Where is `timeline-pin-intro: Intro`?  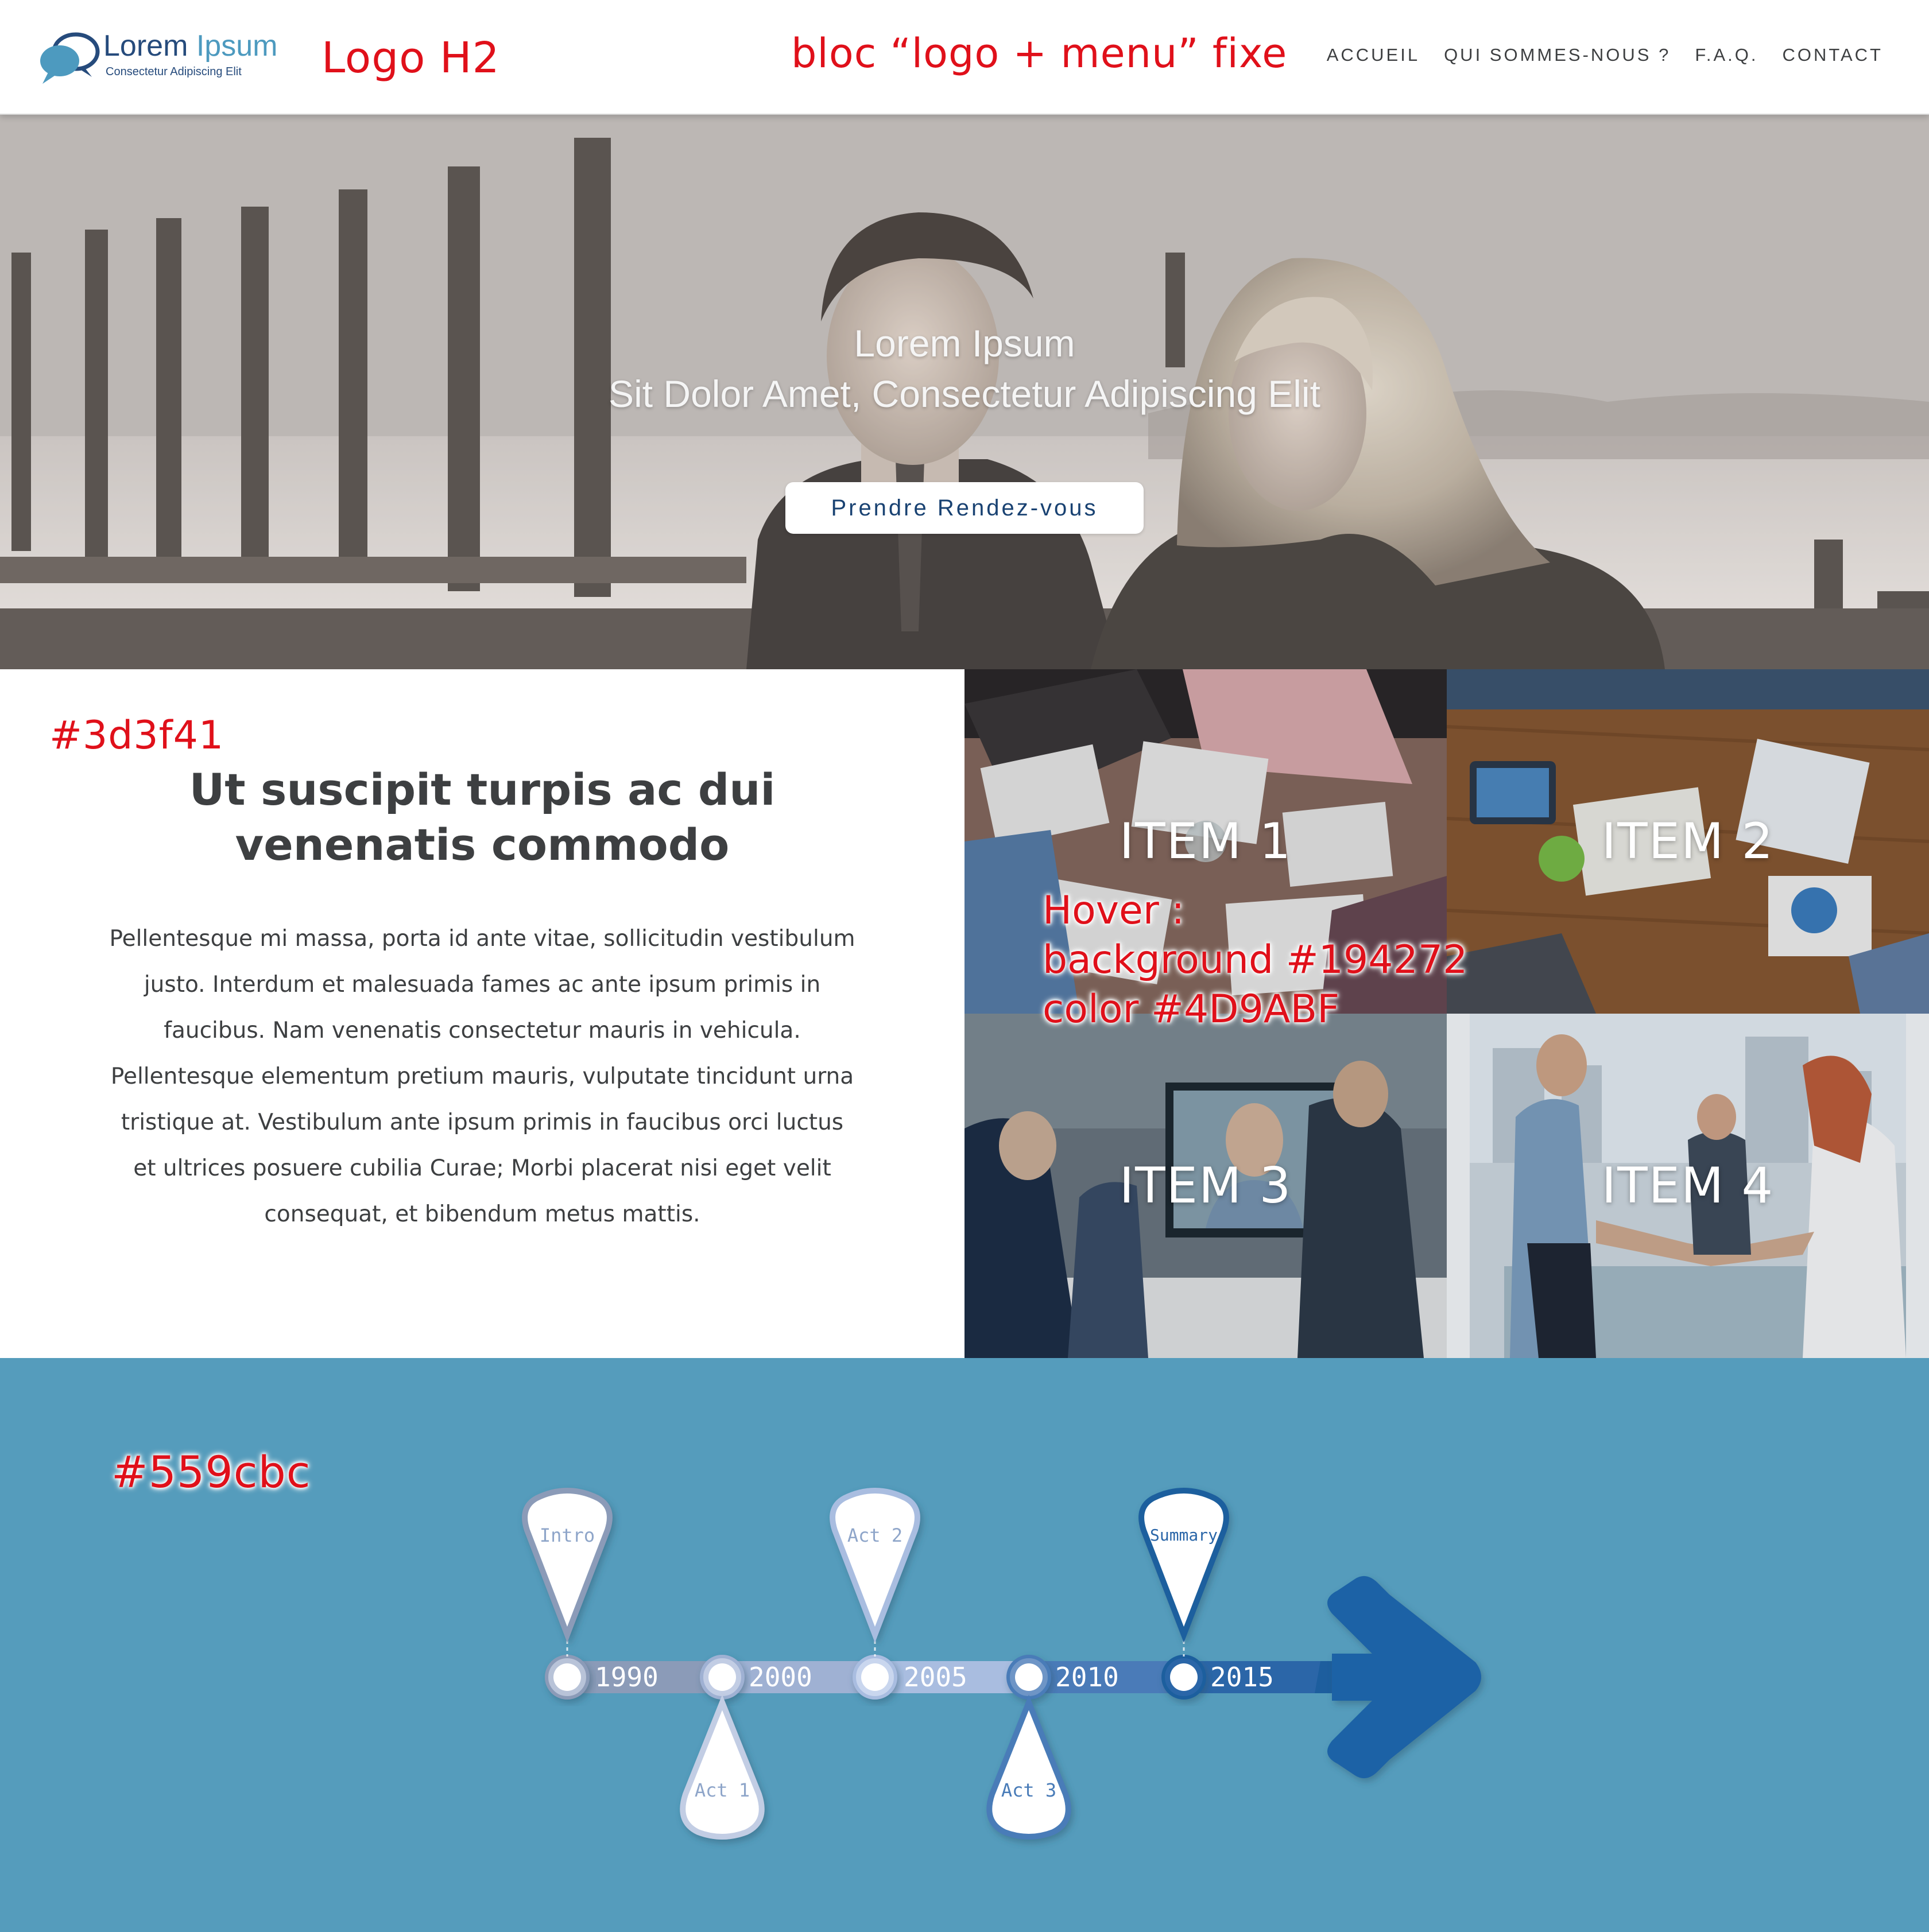
timeline-pin-intro: Intro is located at coordinates (567, 1565).